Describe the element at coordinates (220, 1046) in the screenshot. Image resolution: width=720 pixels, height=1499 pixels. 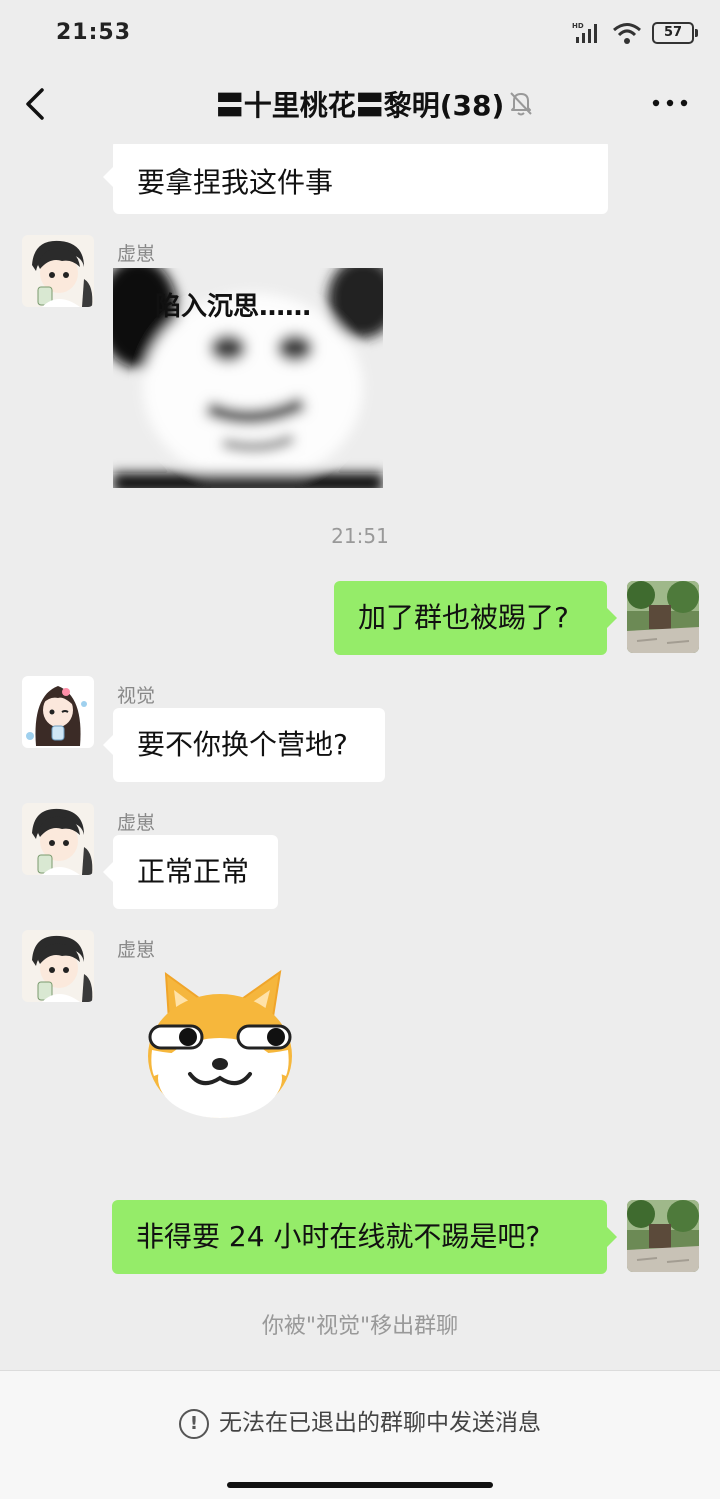
I see `doge-sticker` at that location.